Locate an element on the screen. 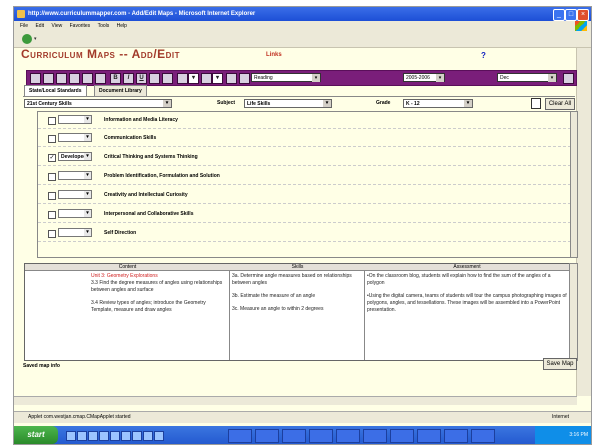 The width and height of the screenshot is (602, 445). subject-filter-select: Life Skills ▾ is located at coordinates (288, 103).